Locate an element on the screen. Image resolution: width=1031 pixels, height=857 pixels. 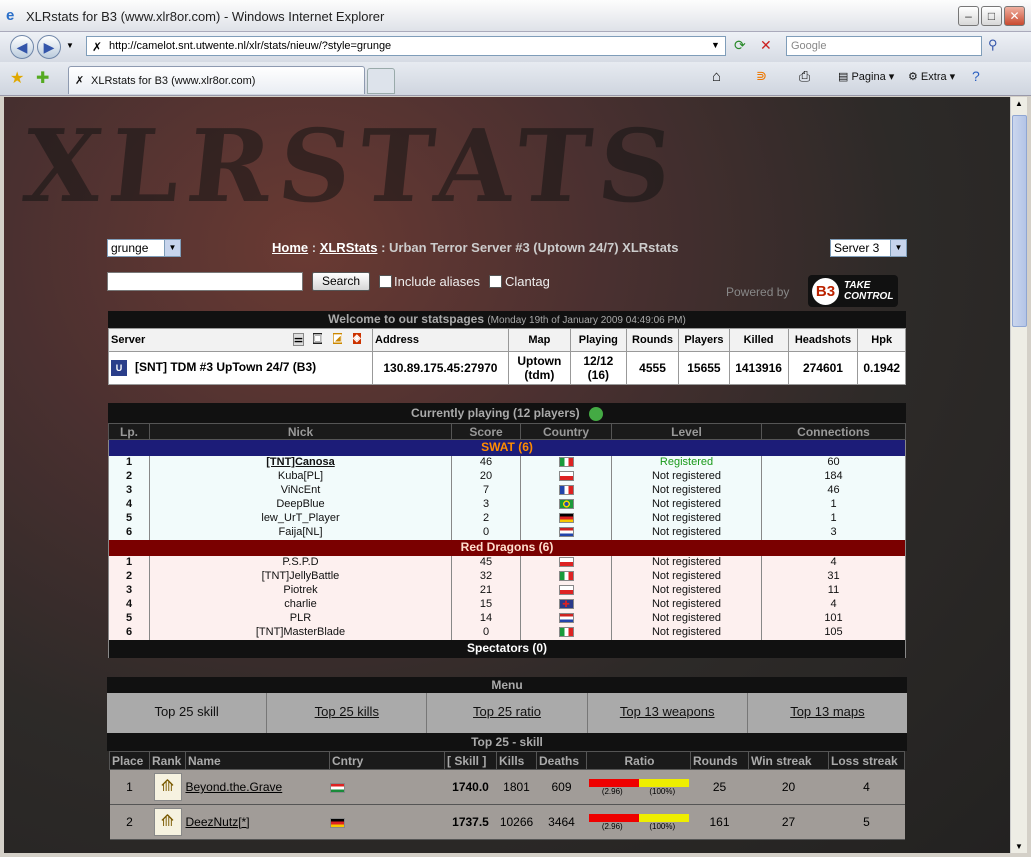
menu-top13-maps: Top 13 maps is located at coordinates (827, 713).